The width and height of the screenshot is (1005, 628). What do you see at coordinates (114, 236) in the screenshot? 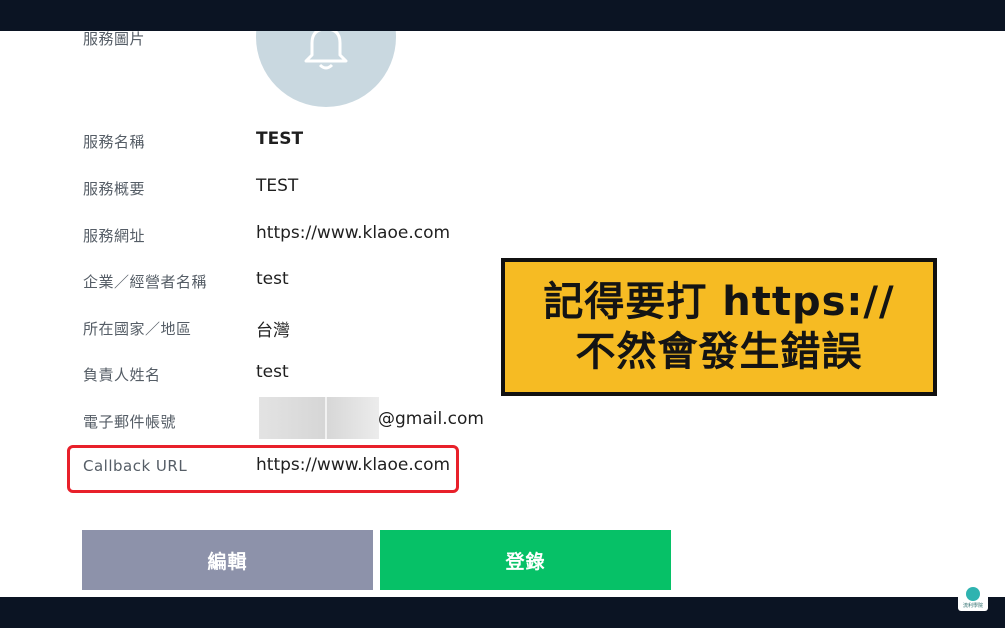
I see `service-url-label: 服務網址` at bounding box center [114, 236].